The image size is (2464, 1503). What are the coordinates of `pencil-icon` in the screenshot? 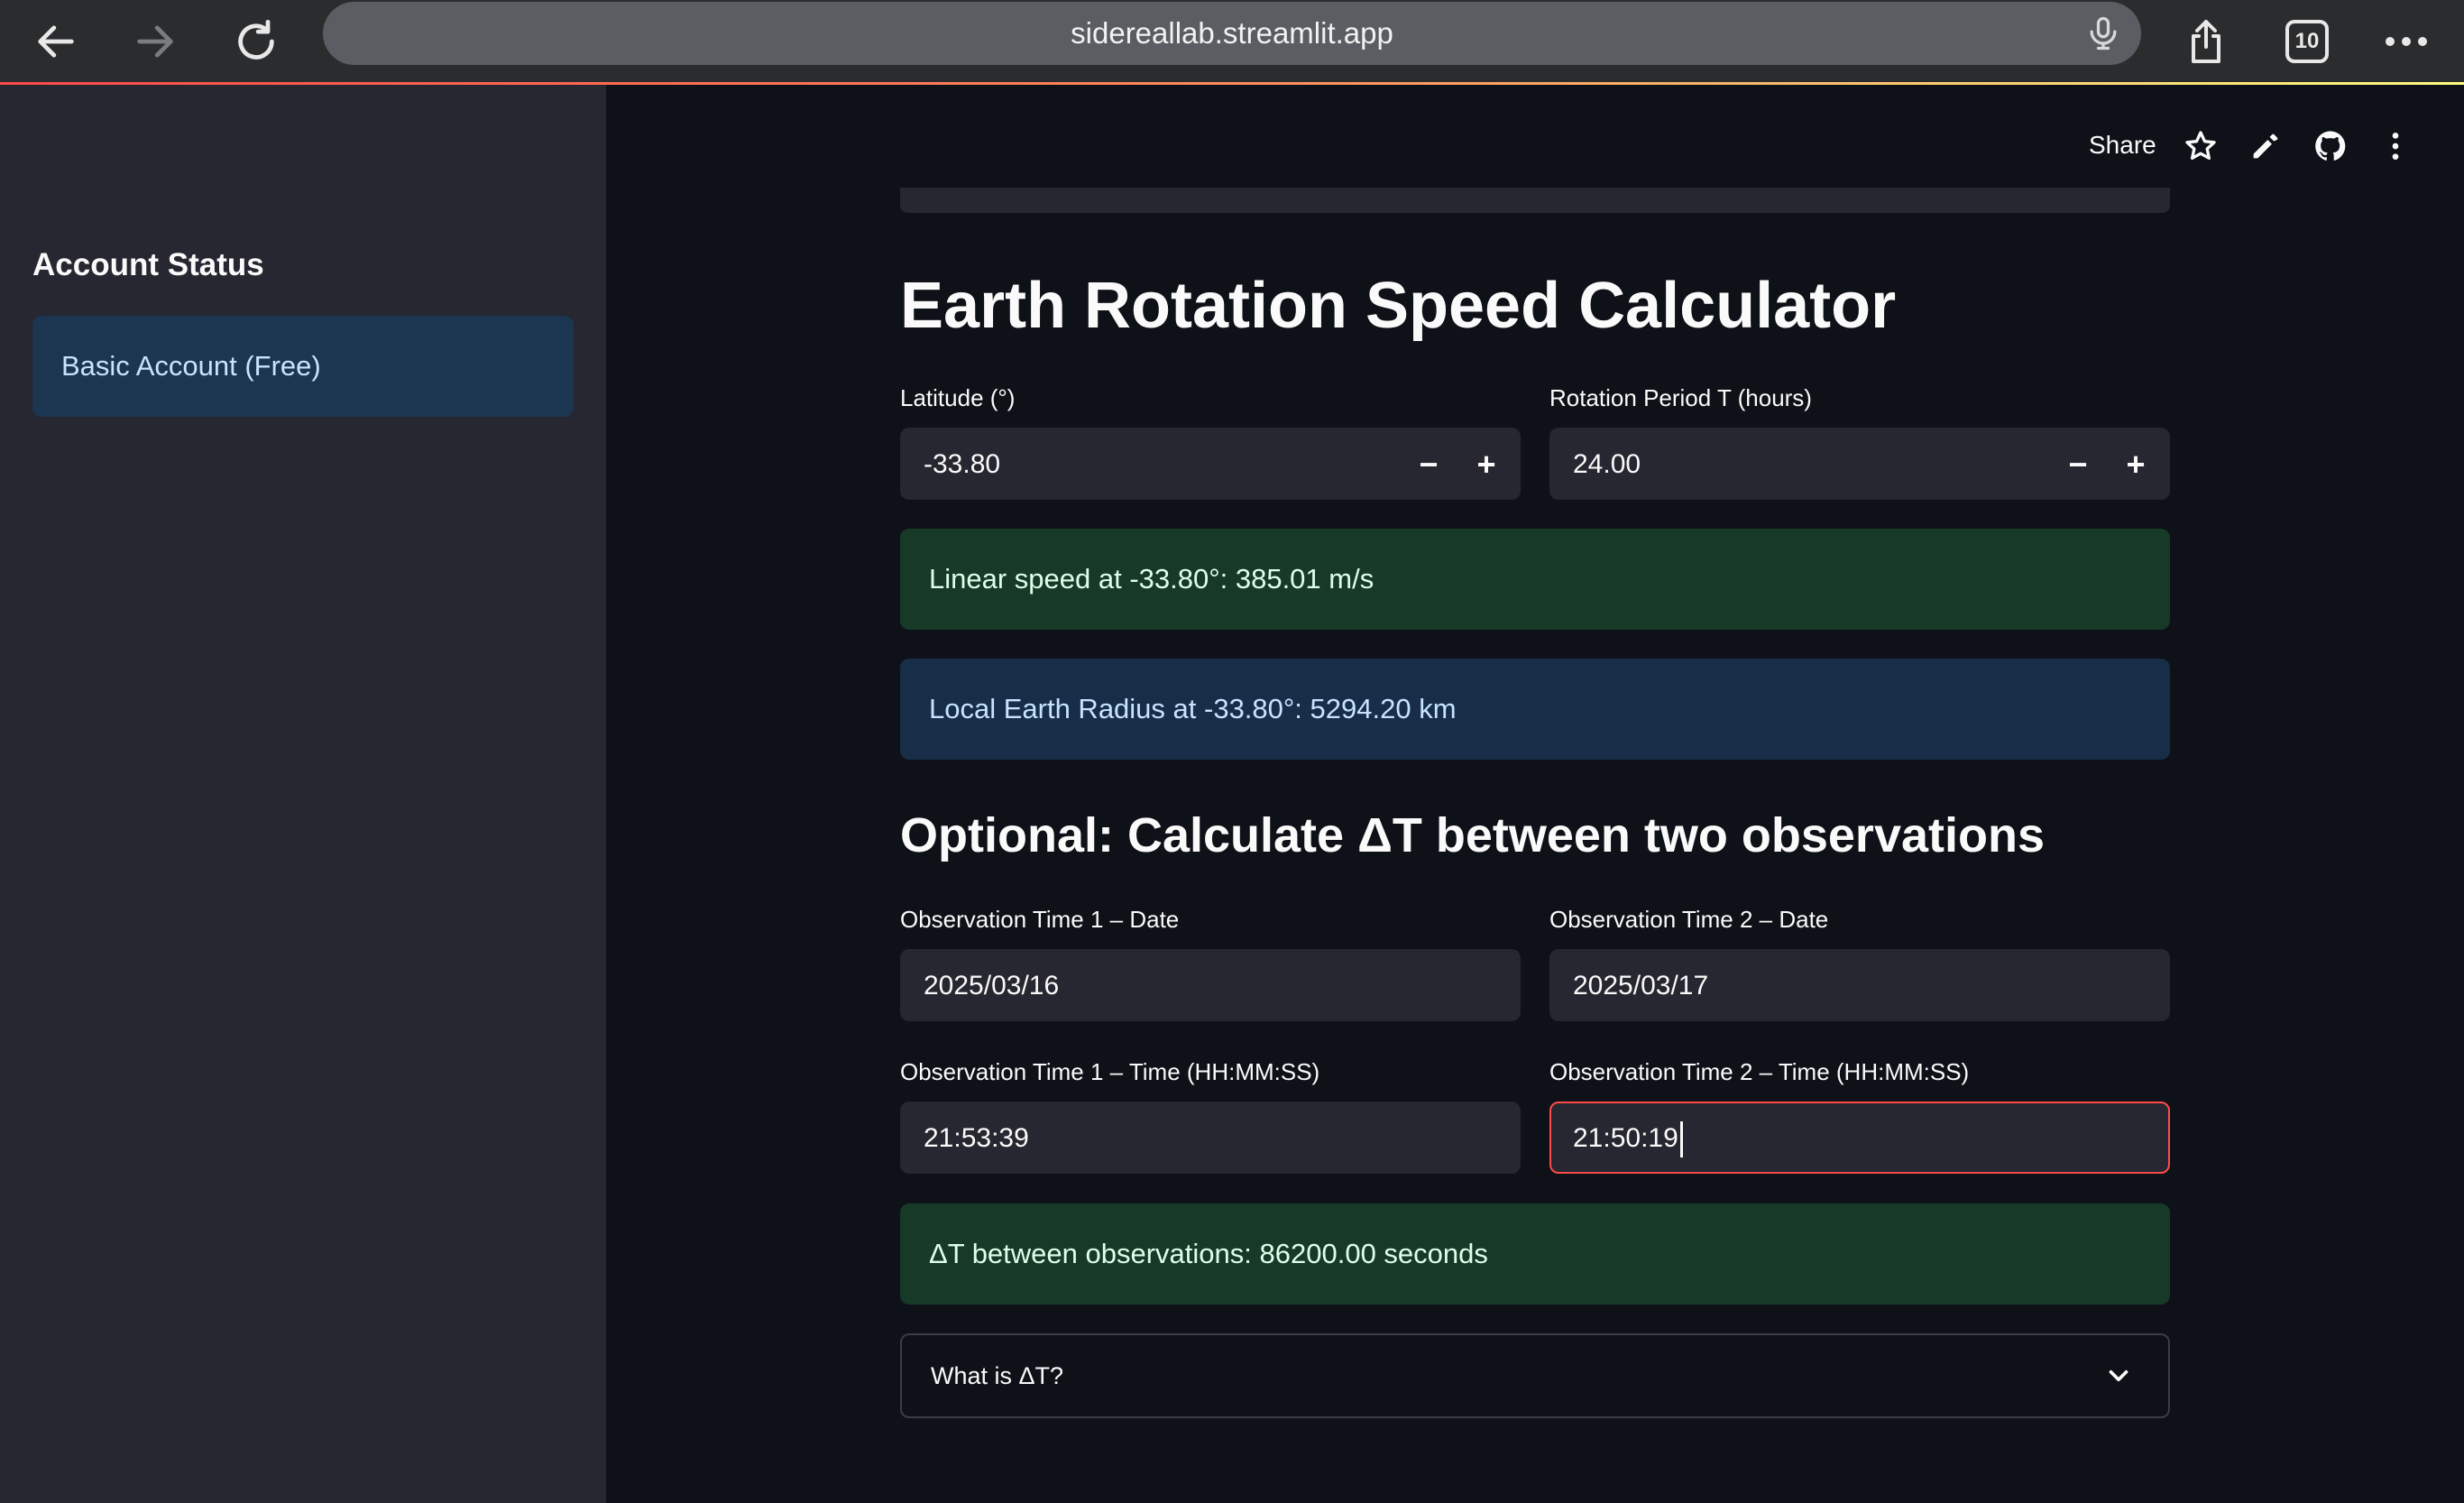 It's located at (2266, 146).